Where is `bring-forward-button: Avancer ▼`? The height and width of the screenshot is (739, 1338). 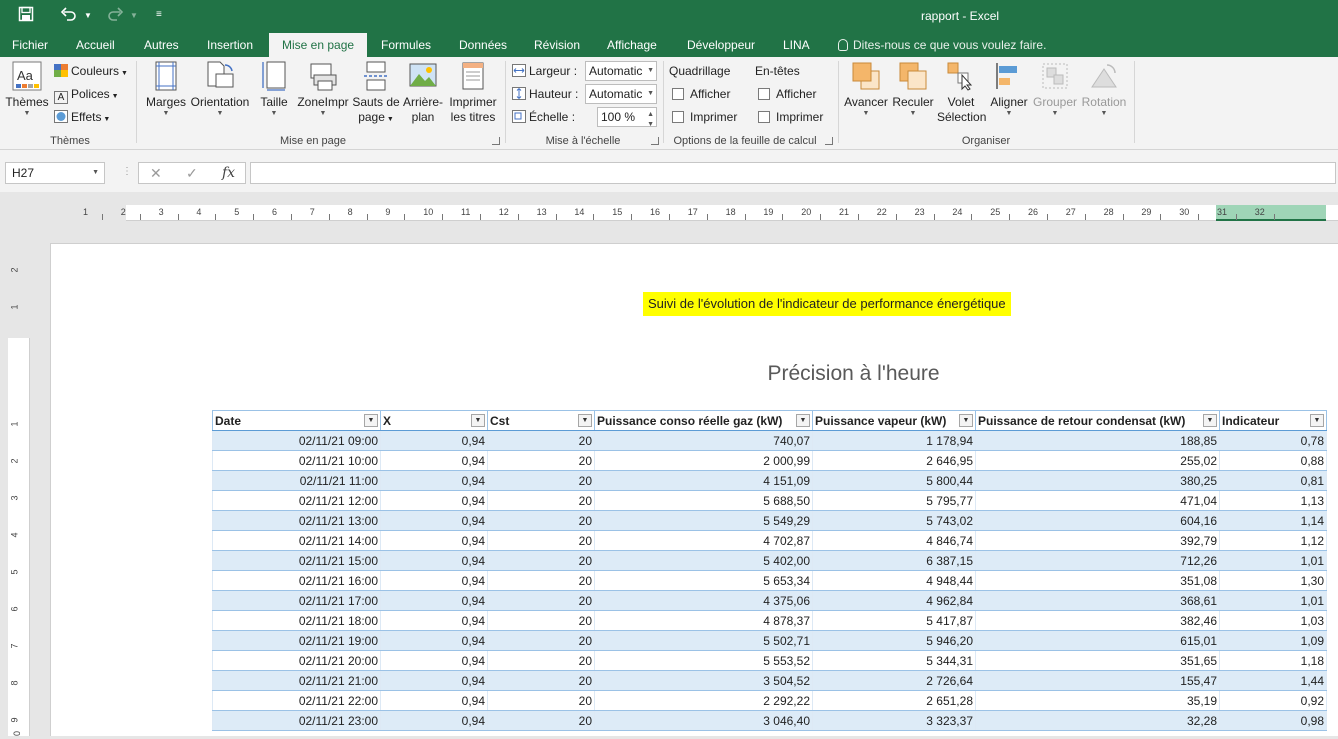
bring-forward-button: Avancer ▼ is located at coordinates (866, 89).